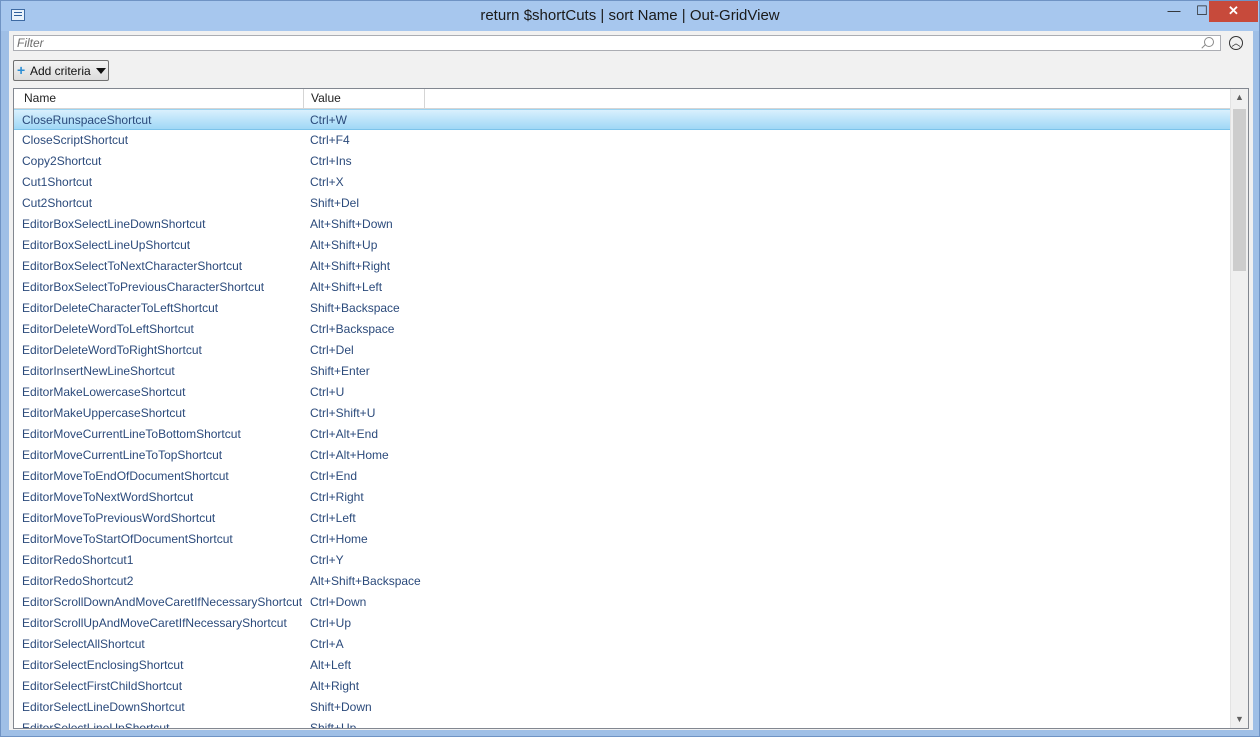 This screenshot has width=1260, height=737. Describe the element at coordinates (622, 686) in the screenshot. I see `table-row: EditorSelectFirstChildShortcut Alt+Right` at that location.